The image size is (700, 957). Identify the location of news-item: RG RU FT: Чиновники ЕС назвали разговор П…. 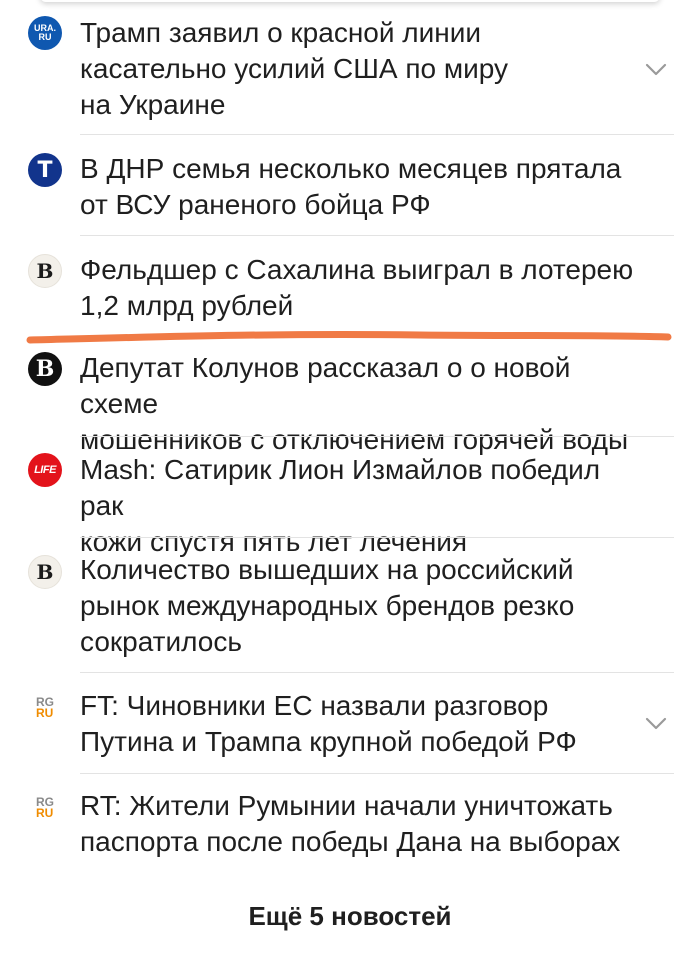
(350, 723).